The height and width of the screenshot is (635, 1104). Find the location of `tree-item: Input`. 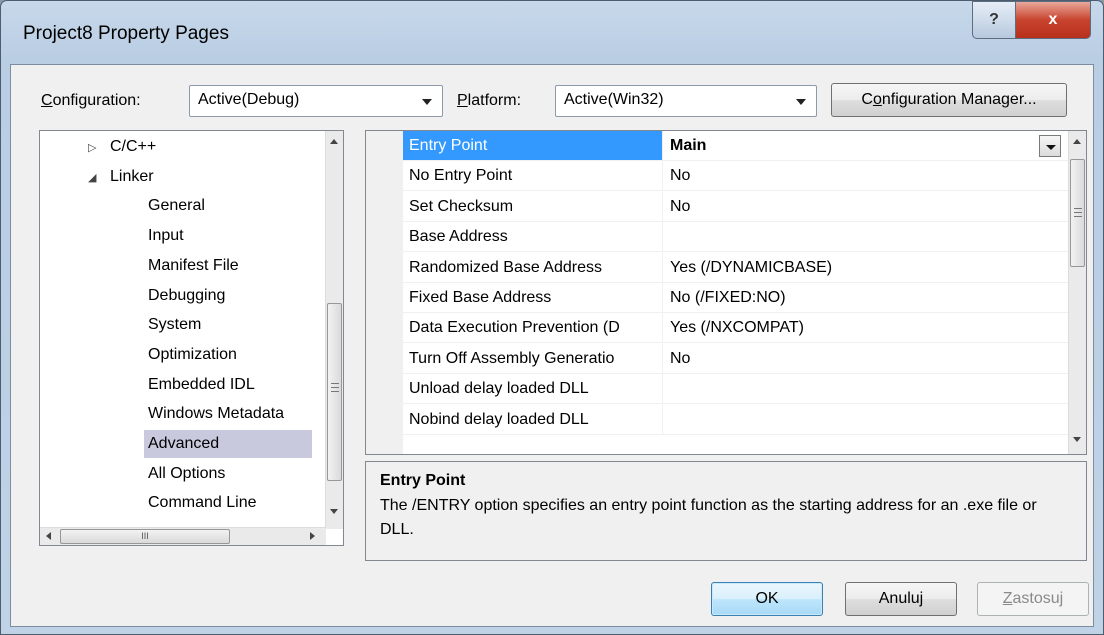

tree-item: Input is located at coordinates (232, 236).